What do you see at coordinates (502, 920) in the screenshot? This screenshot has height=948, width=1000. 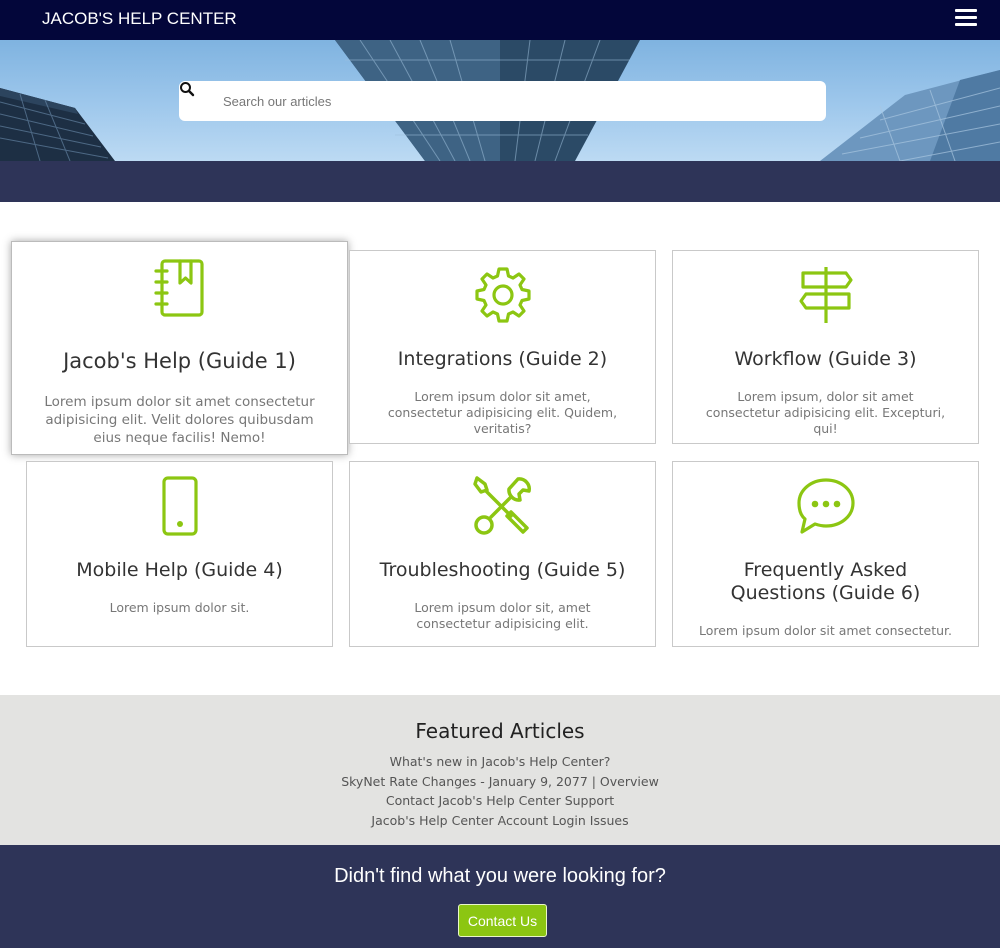 I see `contact-us-button: Contact Us` at bounding box center [502, 920].